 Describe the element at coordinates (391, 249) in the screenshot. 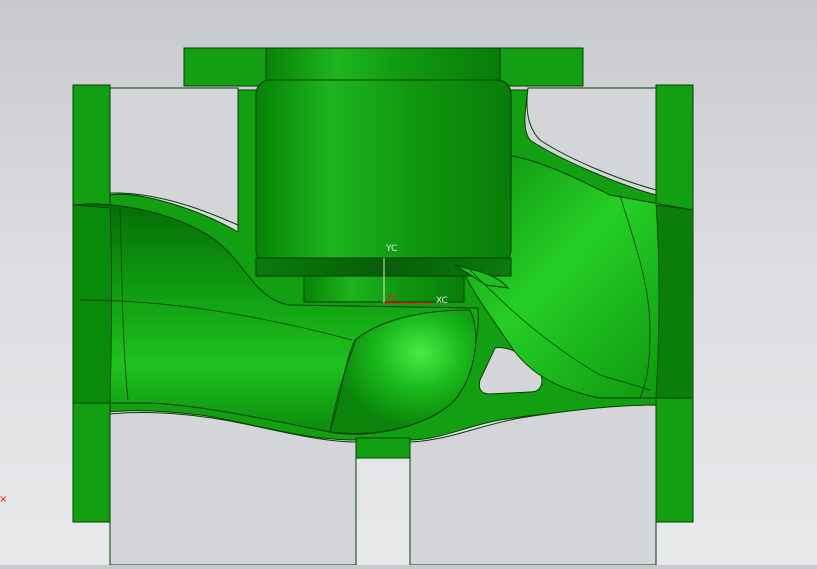

I see `y-axis-label: YC` at that location.